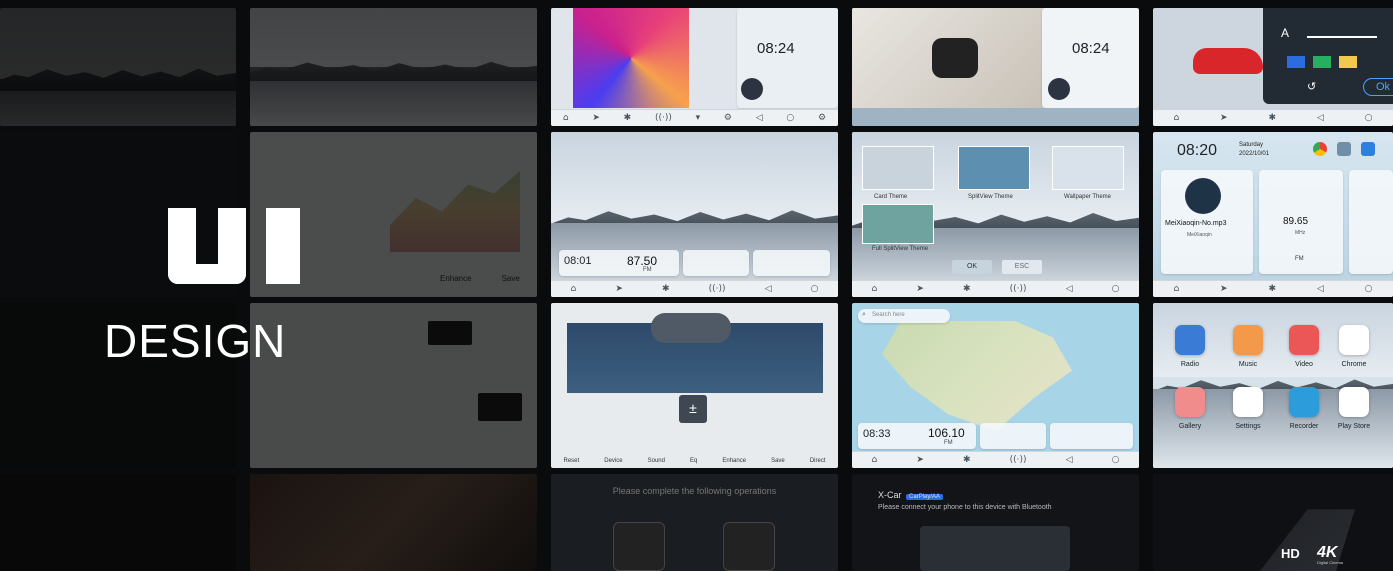  Describe the element at coordinates (511, 278) in the screenshot. I see `eq-label-save: Save` at that location.